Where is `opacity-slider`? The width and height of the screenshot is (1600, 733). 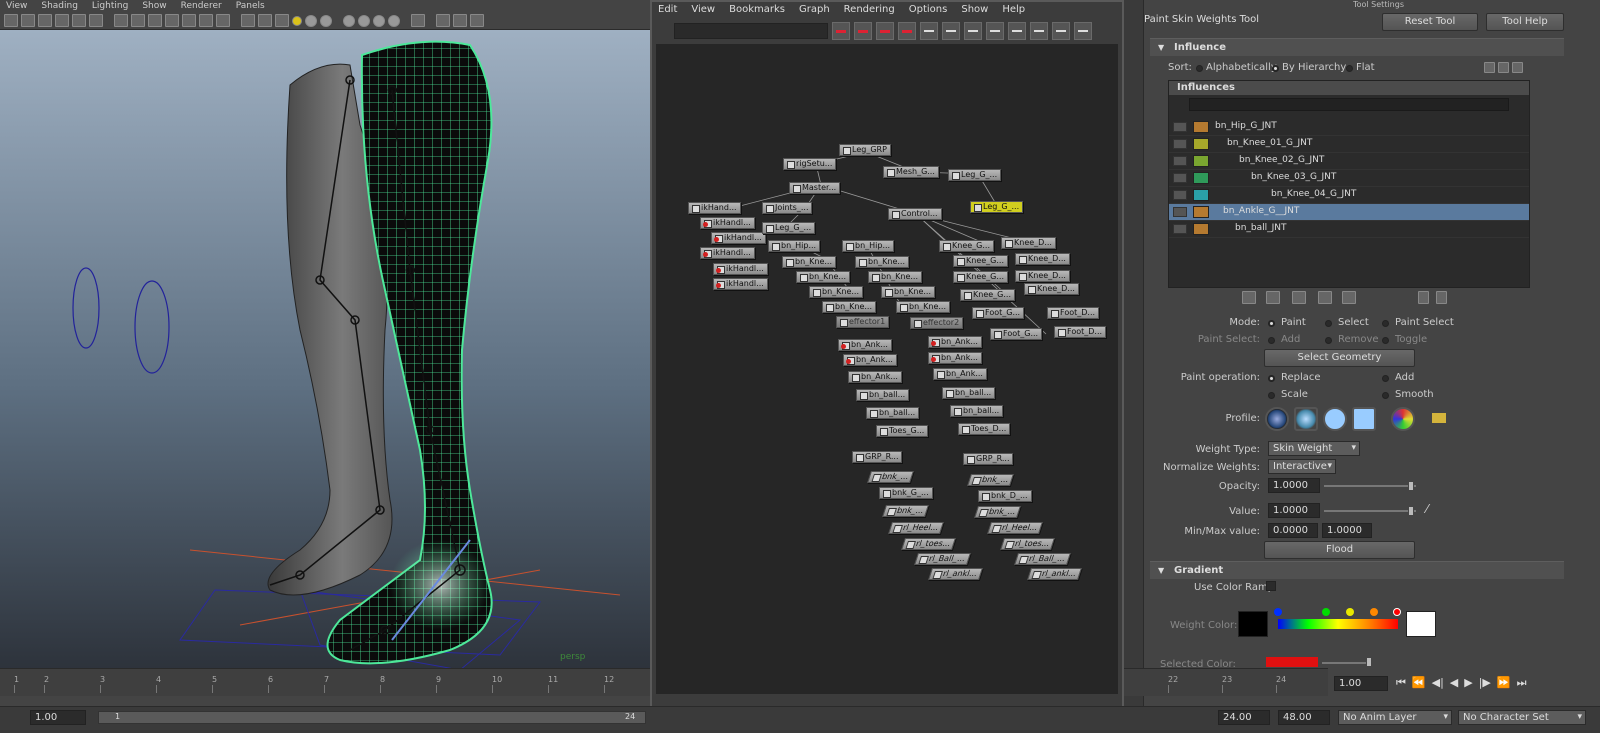 opacity-slider is located at coordinates (1370, 486).